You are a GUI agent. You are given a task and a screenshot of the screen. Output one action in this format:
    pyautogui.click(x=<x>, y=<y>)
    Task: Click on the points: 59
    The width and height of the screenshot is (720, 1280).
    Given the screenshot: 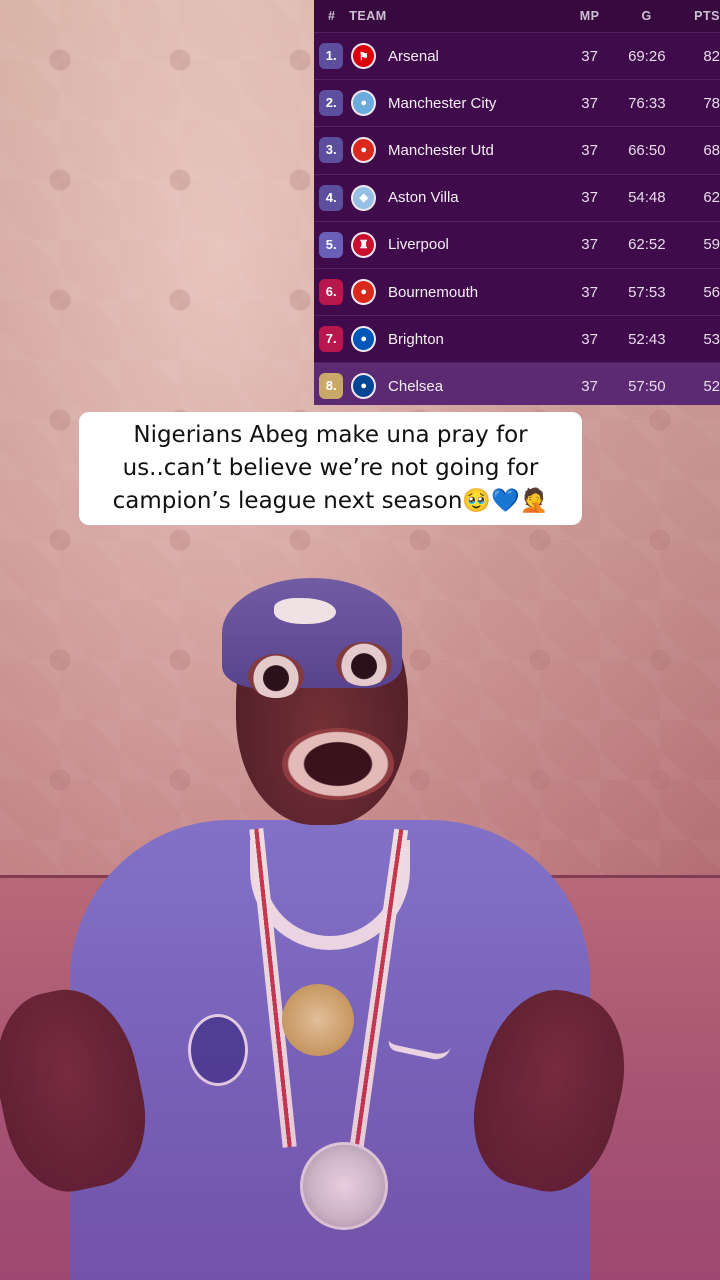 What is the action you would take?
    pyautogui.click(x=711, y=245)
    